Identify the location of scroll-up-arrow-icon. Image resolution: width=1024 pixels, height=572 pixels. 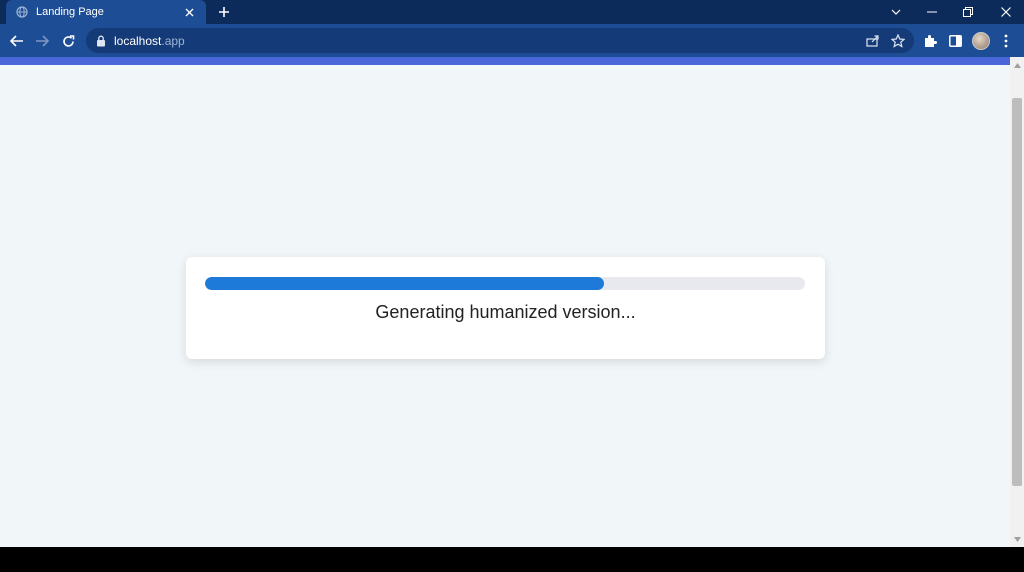
(1017, 65).